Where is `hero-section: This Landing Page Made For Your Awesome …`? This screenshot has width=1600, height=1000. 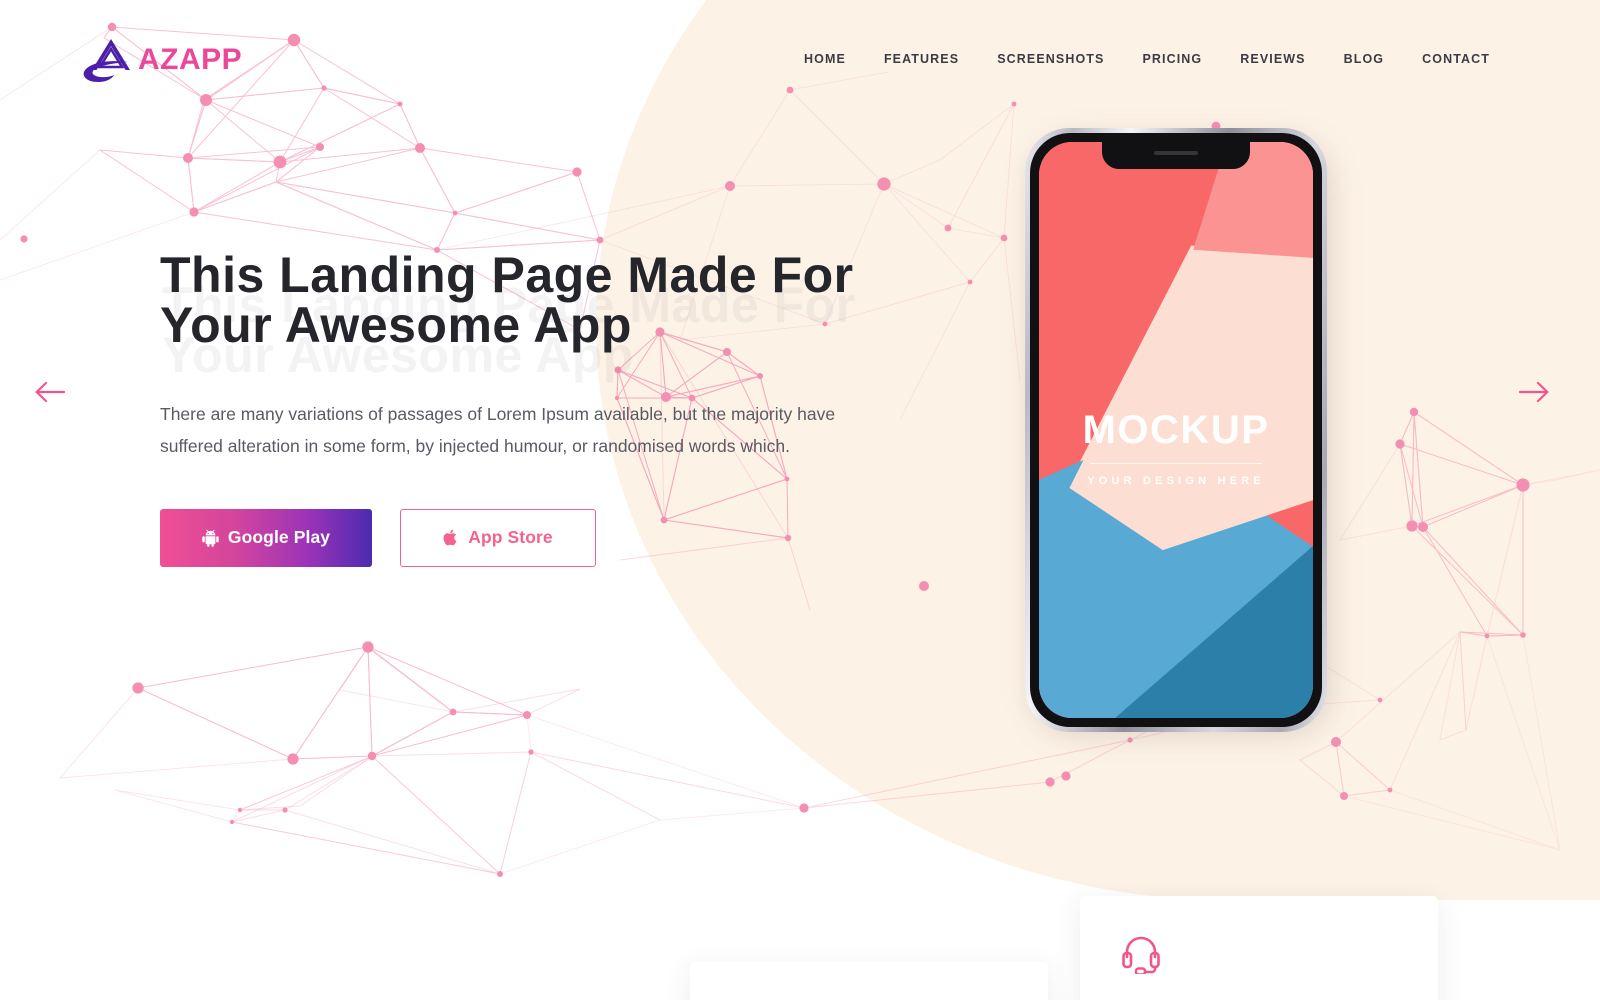 hero-section: This Landing Page Made For Your Awesome … is located at coordinates (520, 408).